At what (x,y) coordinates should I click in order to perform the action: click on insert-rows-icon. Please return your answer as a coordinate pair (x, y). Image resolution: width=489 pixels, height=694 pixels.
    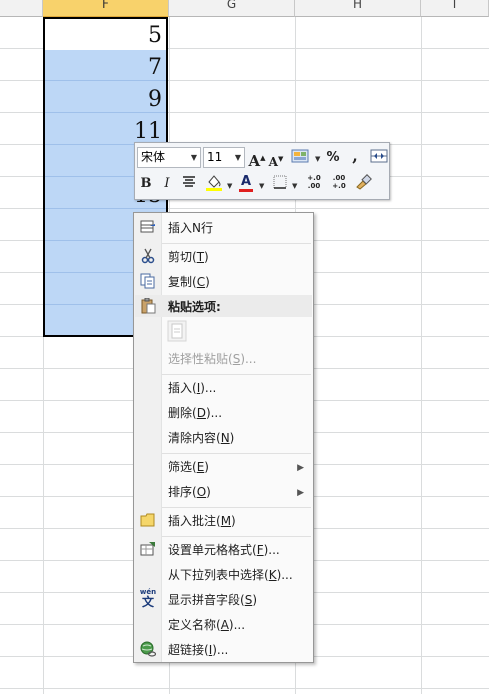
    Looking at the image, I should click on (147, 226).